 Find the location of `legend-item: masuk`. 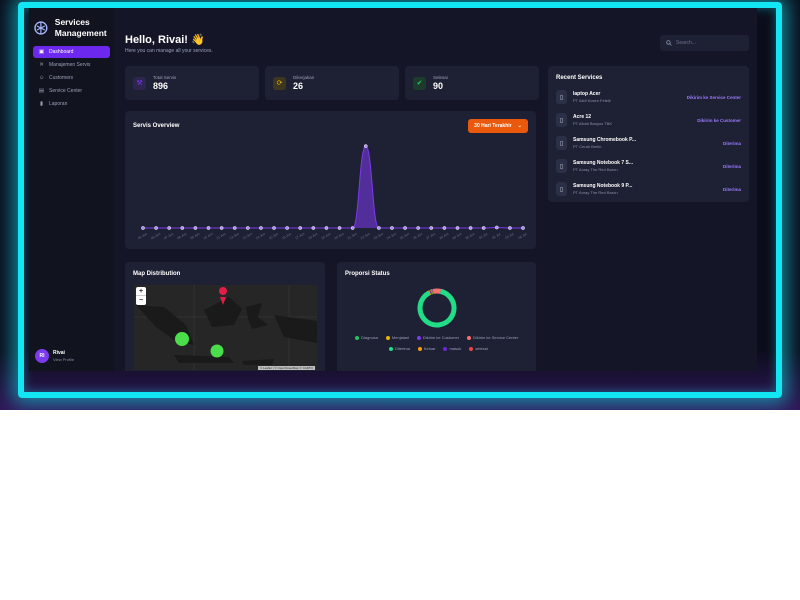

legend-item: masuk is located at coordinates (452, 348).